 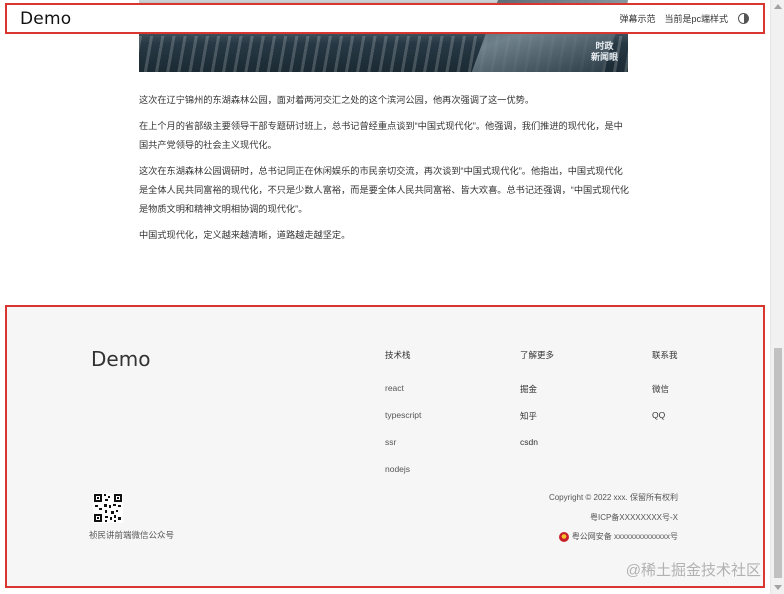 I want to click on footer-link-ssr: ssr, so click(x=403, y=450).